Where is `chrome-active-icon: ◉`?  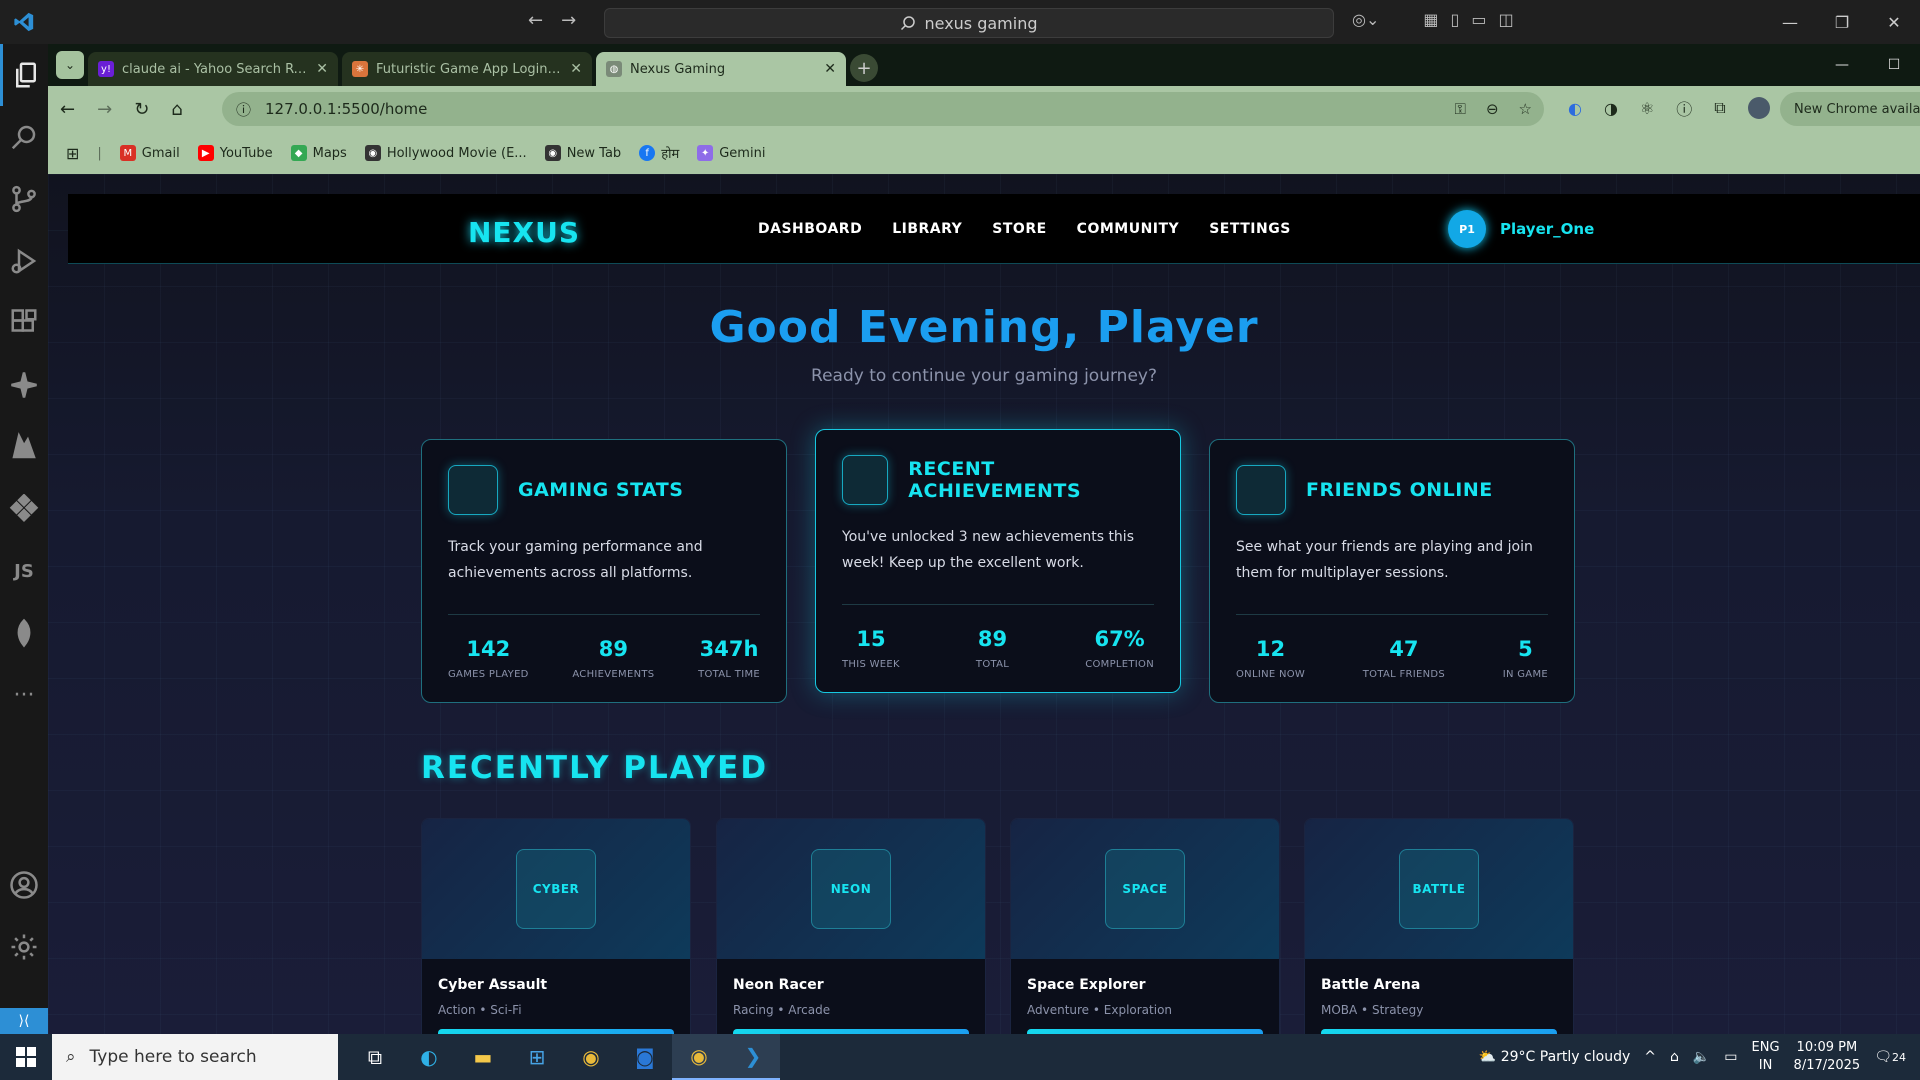 chrome-active-icon: ◉ is located at coordinates (699, 1057).